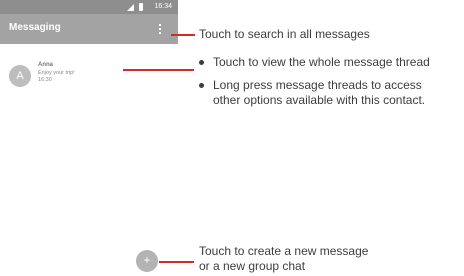 The width and height of the screenshot is (464, 276). Describe the element at coordinates (45, 80) in the screenshot. I see `message-time: 16:30` at that location.